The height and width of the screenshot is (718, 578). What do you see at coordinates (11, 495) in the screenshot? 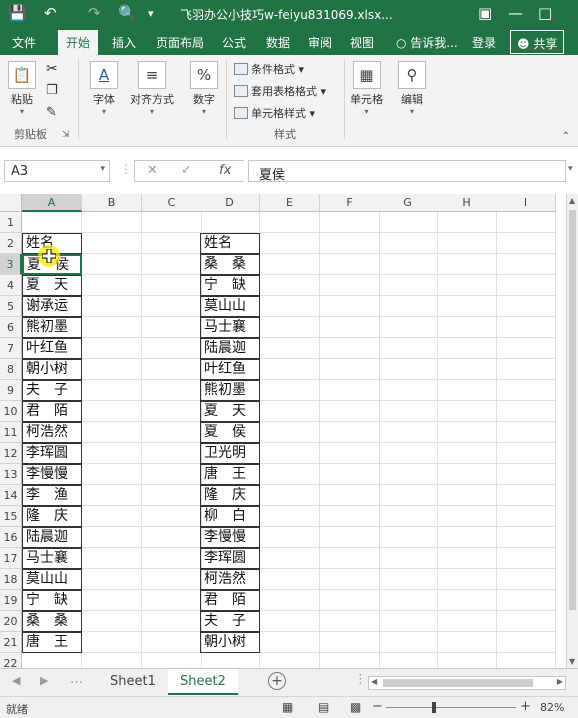
I see `row-header: 14` at bounding box center [11, 495].